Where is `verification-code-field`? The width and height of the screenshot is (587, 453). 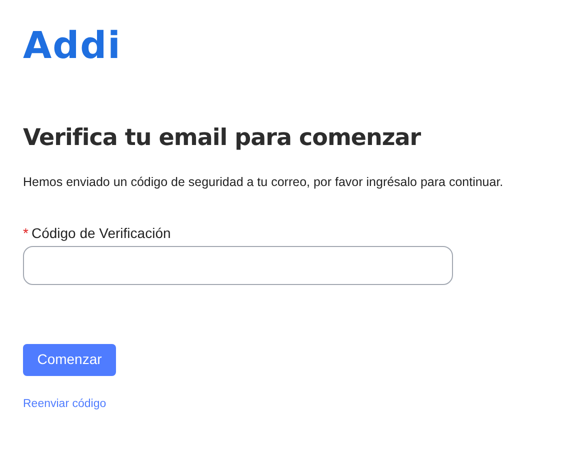 verification-code-field is located at coordinates (238, 265).